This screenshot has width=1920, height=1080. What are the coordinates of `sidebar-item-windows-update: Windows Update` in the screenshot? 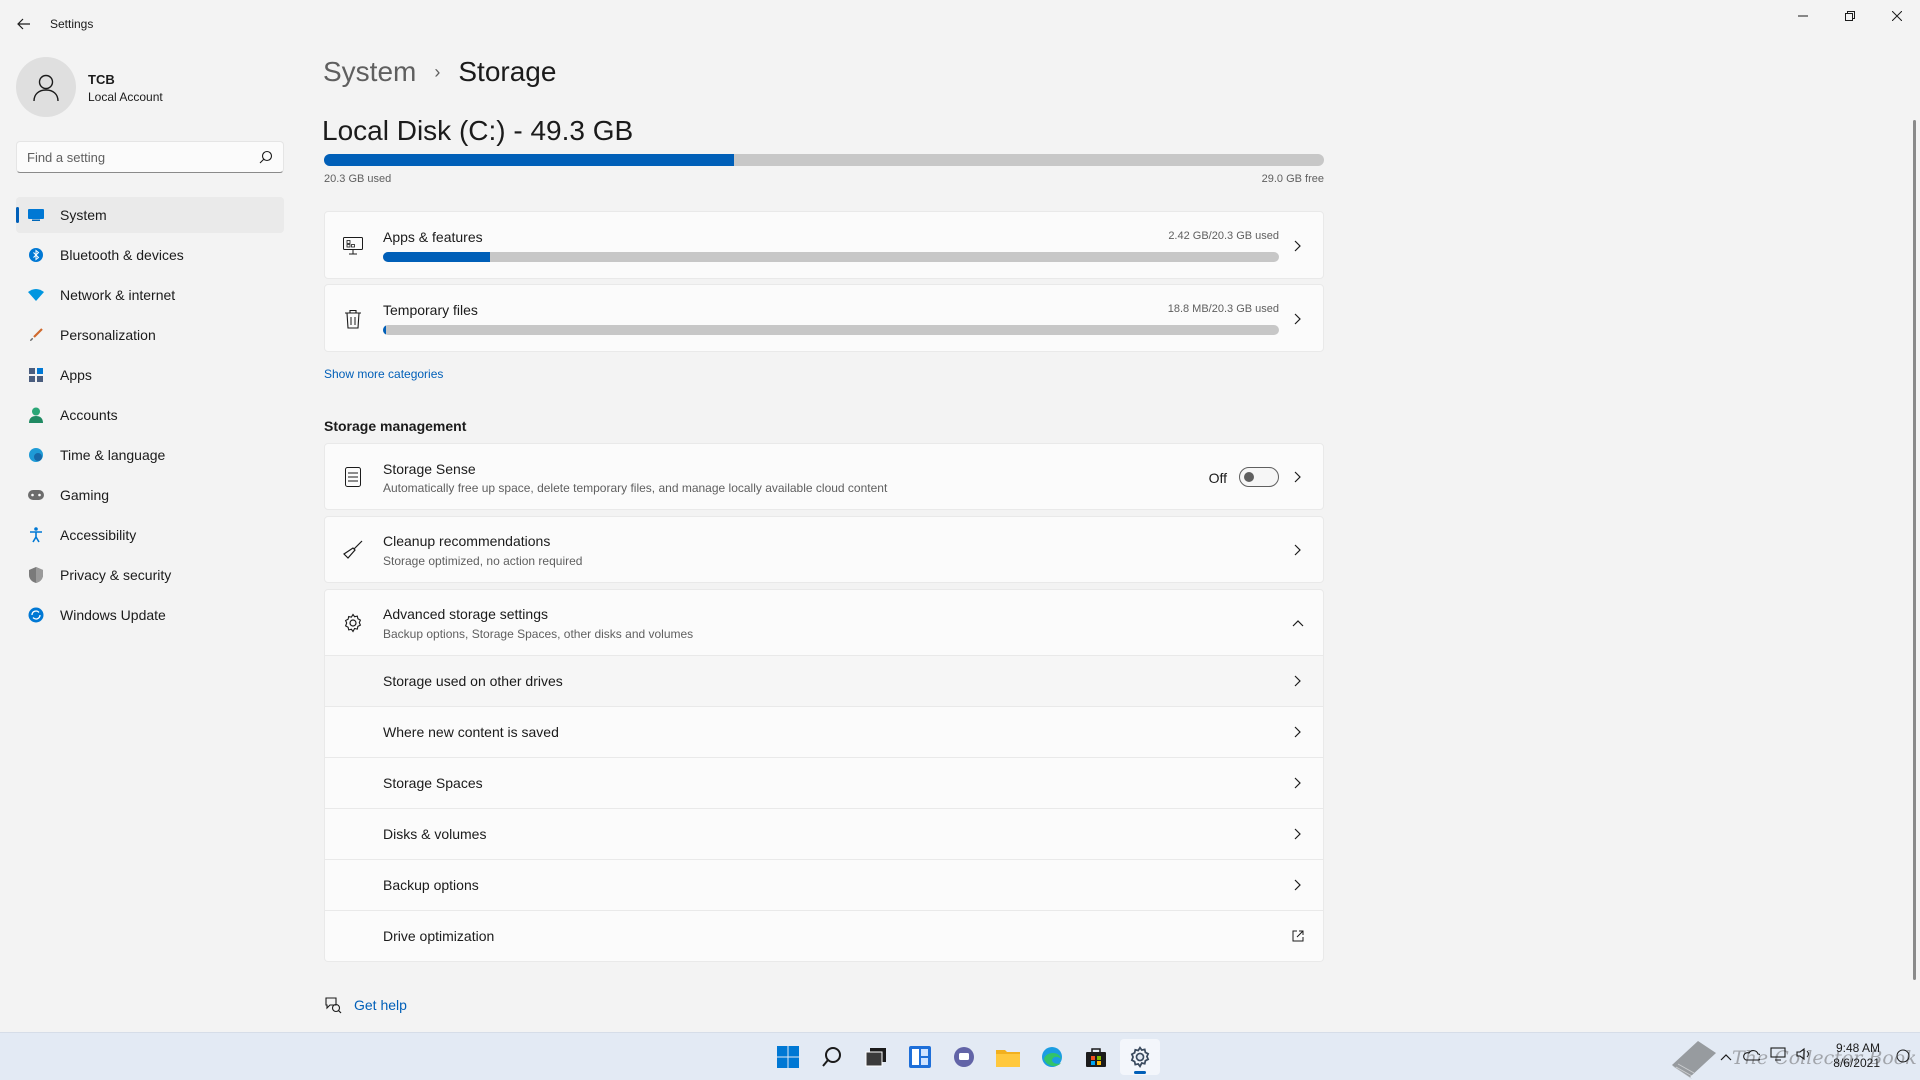 It's located at (150, 615).